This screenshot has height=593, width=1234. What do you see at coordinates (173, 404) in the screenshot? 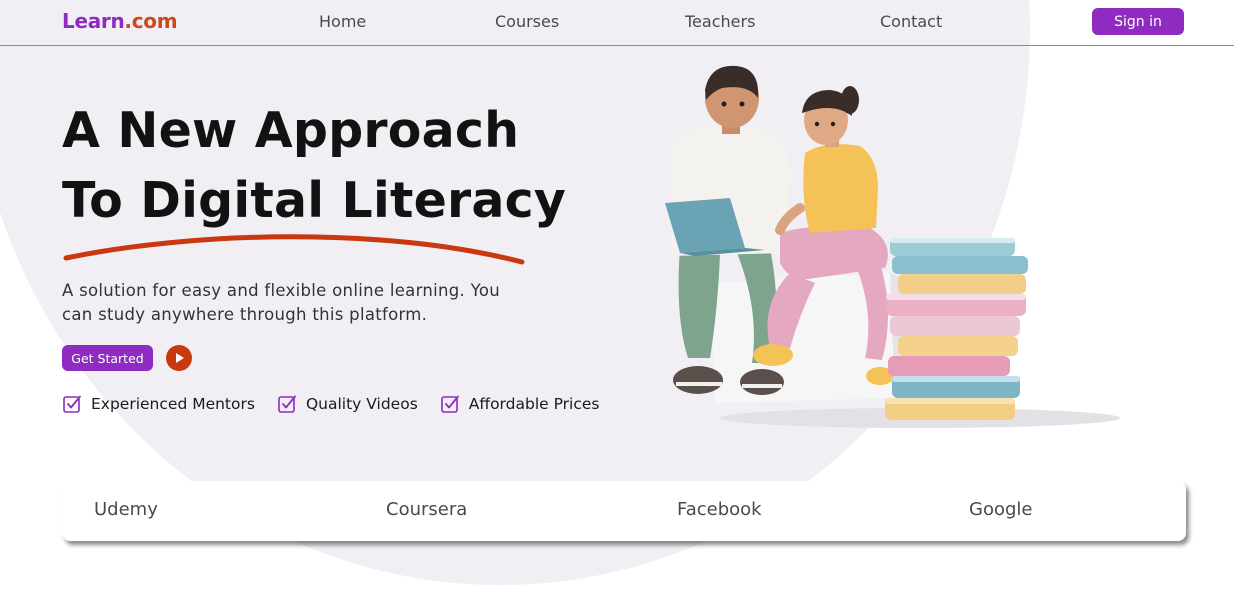
I see `feature-label: Experienced Mentors` at bounding box center [173, 404].